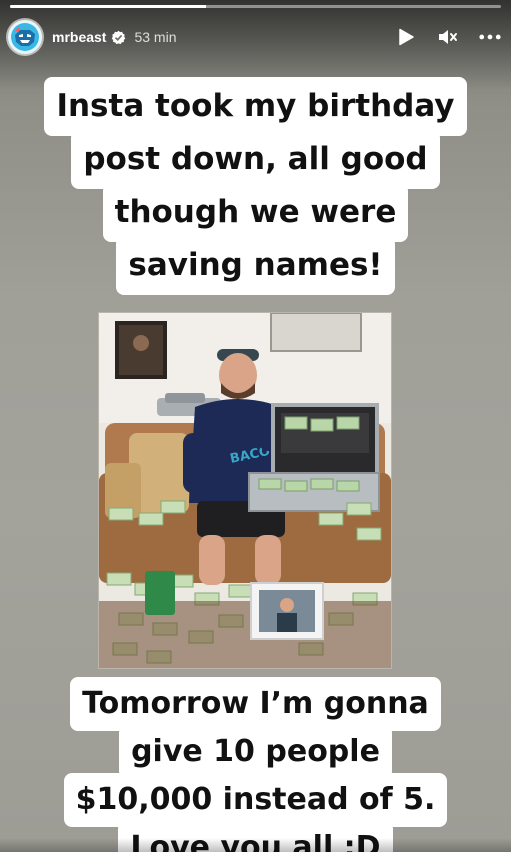  What do you see at coordinates (155, 37) in the screenshot?
I see `time-ago: 53 min` at bounding box center [155, 37].